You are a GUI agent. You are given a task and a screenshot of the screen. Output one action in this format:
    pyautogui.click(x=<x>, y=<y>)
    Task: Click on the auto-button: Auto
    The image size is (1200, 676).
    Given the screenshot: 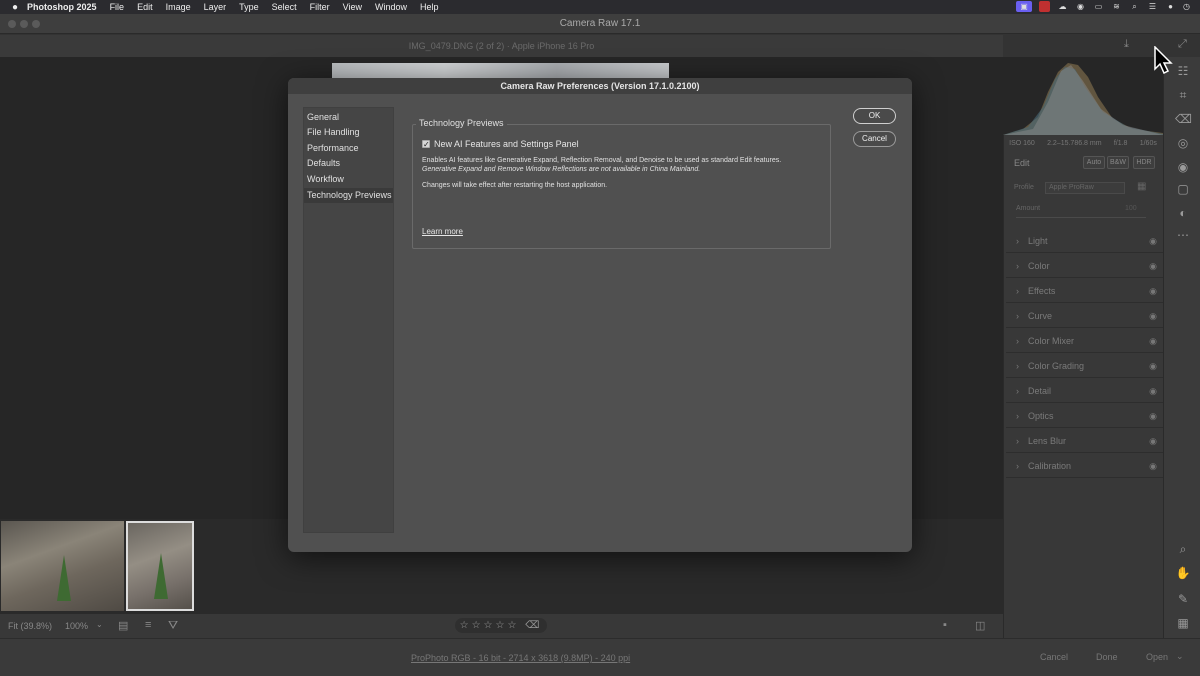 What is the action you would take?
    pyautogui.click(x=1094, y=162)
    